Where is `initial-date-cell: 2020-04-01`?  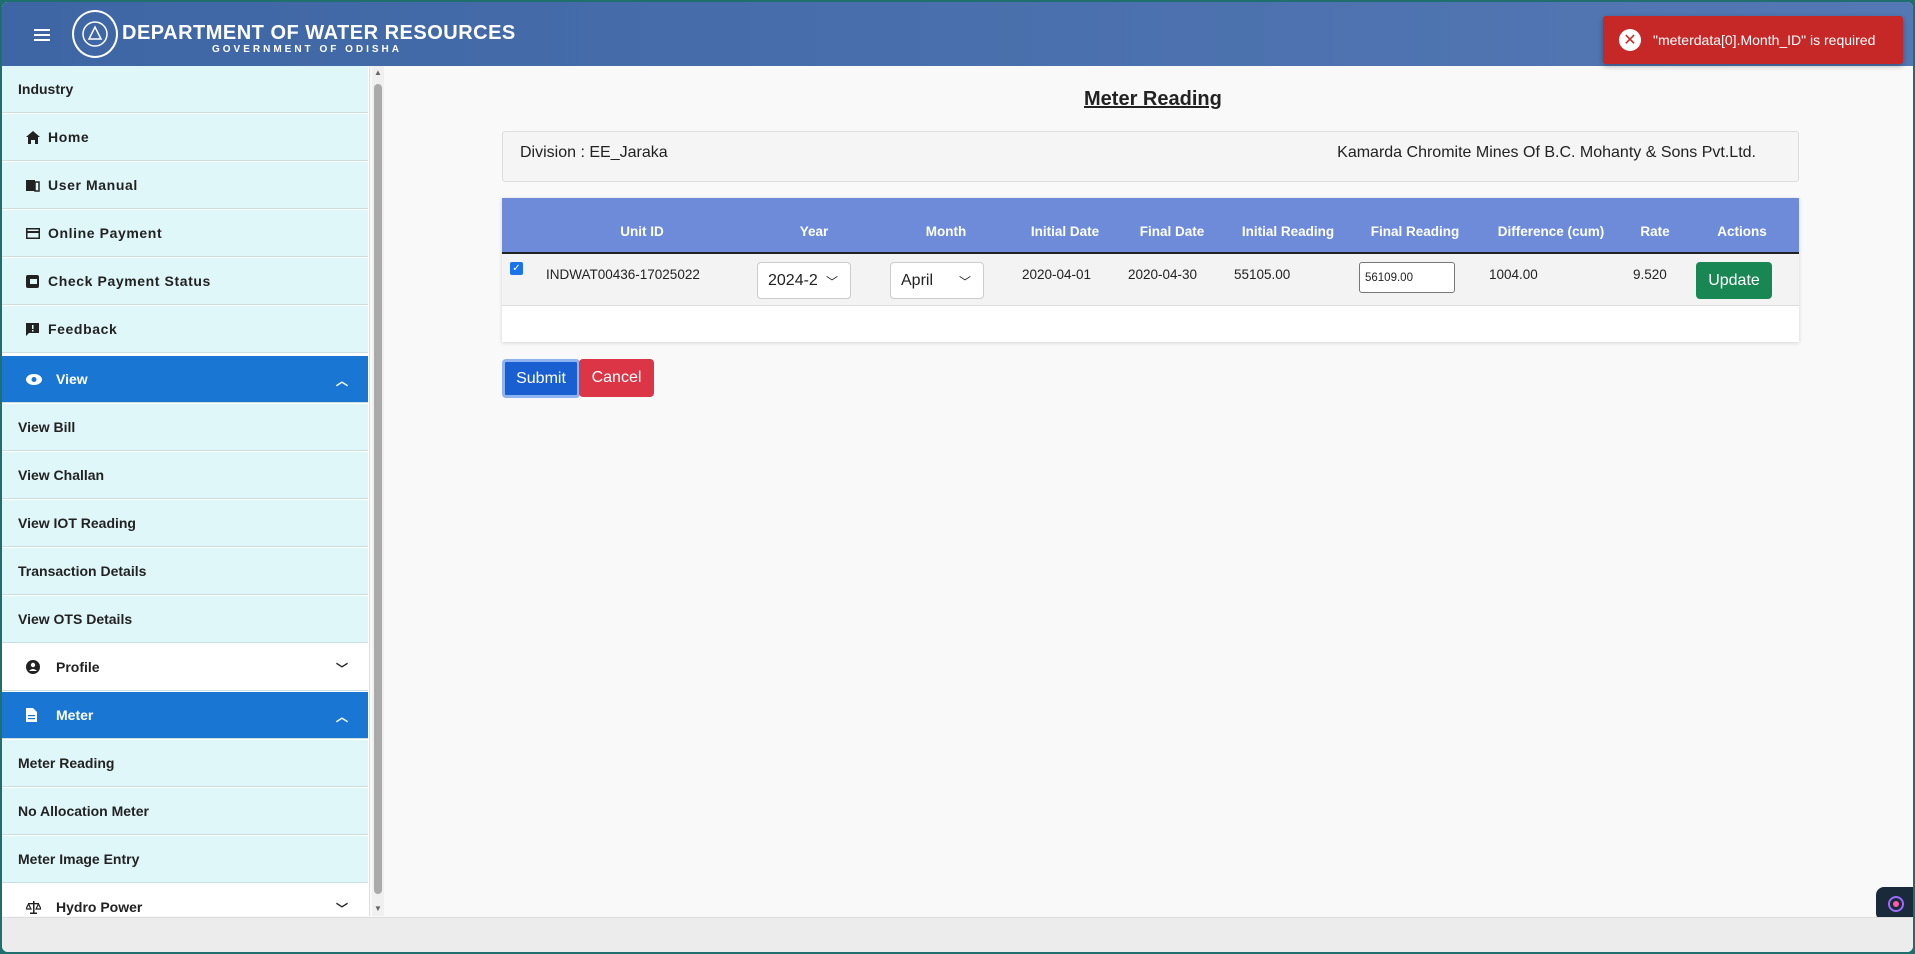
initial-date-cell: 2020-04-01 is located at coordinates (1057, 274).